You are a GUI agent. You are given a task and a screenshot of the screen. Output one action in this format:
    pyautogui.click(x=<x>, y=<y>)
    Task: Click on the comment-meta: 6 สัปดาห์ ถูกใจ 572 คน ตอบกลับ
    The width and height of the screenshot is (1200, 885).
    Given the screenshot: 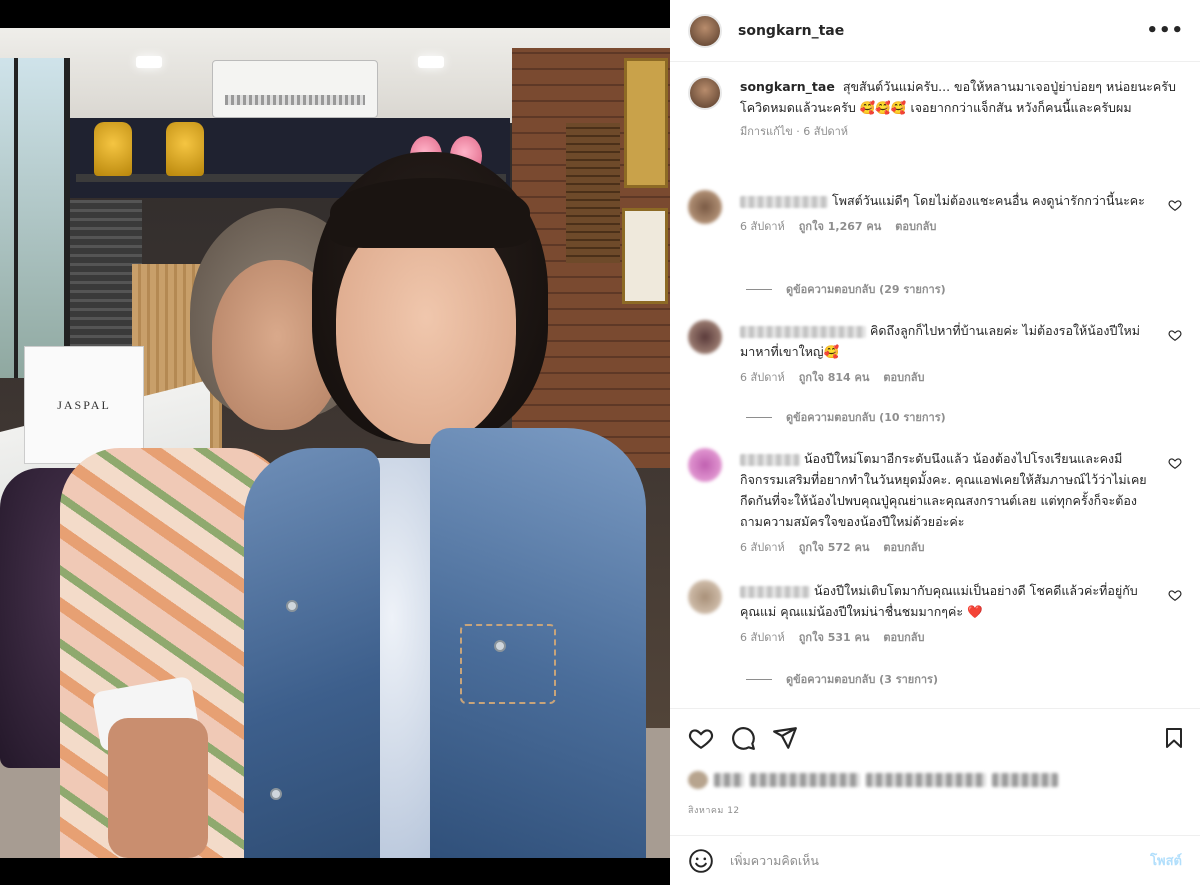 What is the action you would take?
    pyautogui.click(x=961, y=547)
    